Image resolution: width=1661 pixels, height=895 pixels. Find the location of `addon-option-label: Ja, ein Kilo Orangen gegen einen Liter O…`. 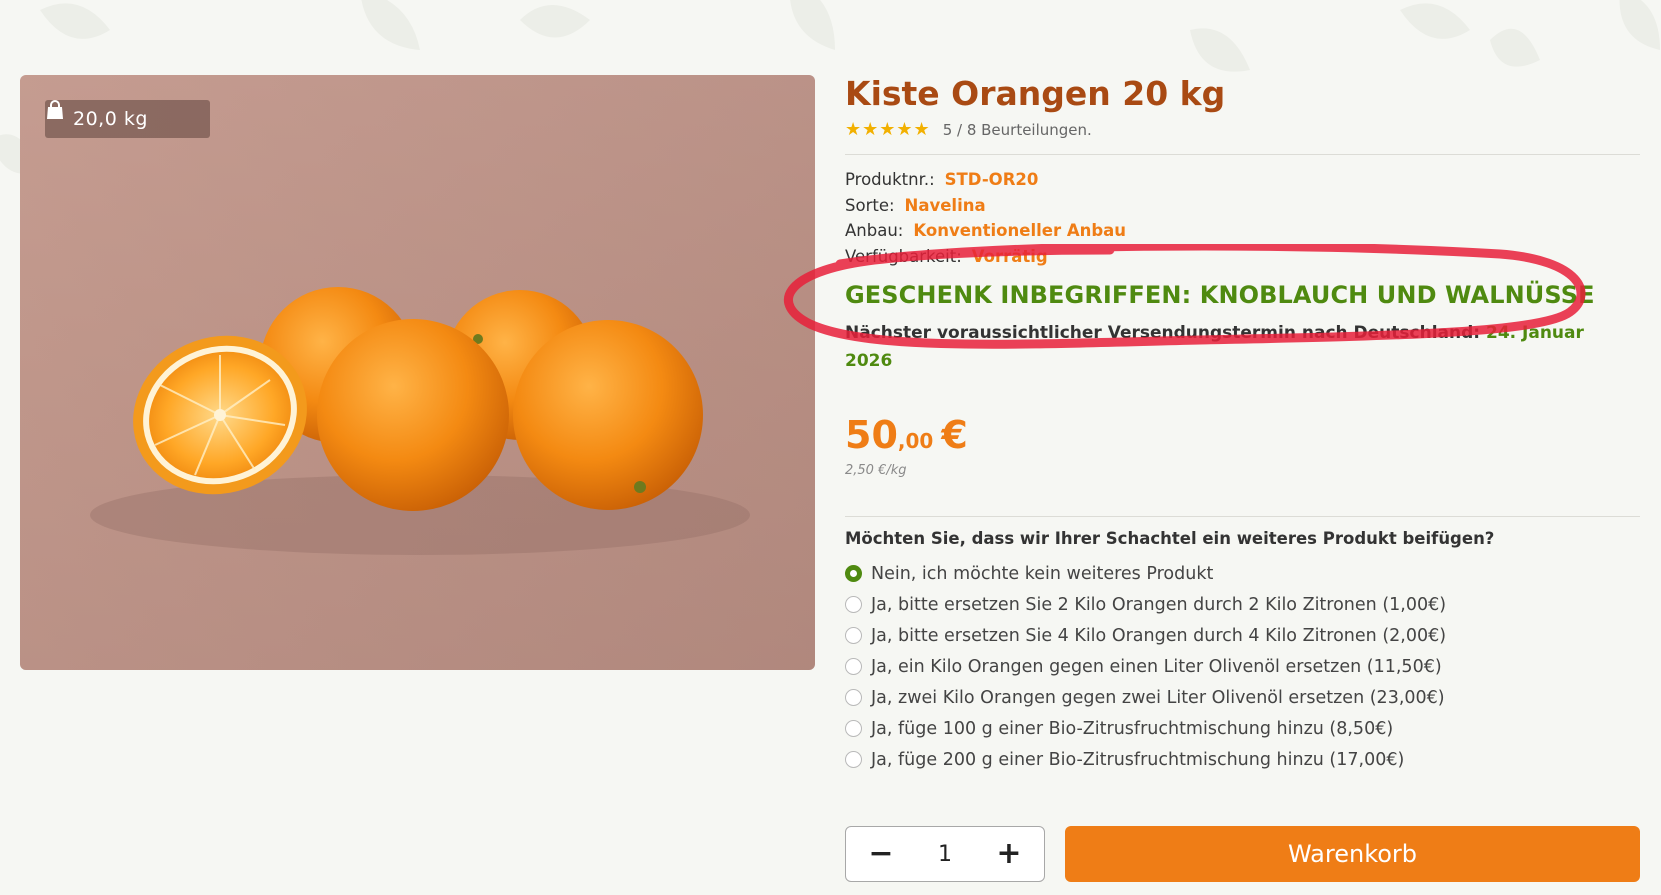

addon-option-label: Ja, ein Kilo Orangen gegen einen Liter O… is located at coordinates (1156, 666).